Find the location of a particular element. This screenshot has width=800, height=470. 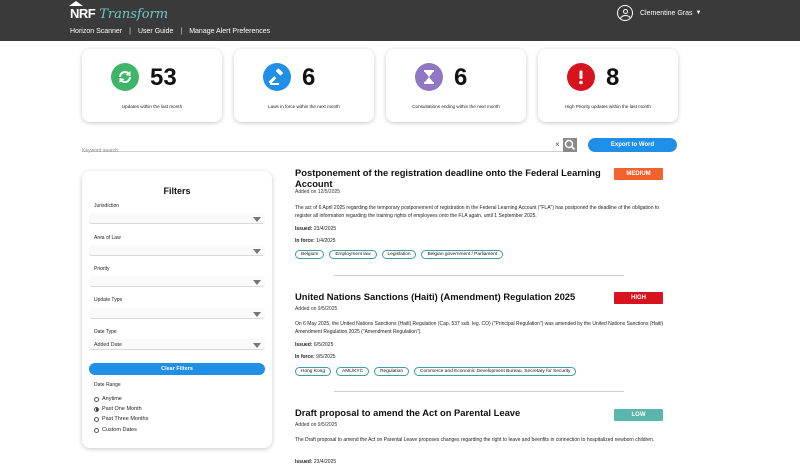

app-logo: NRF Transform is located at coordinates (119, 11).